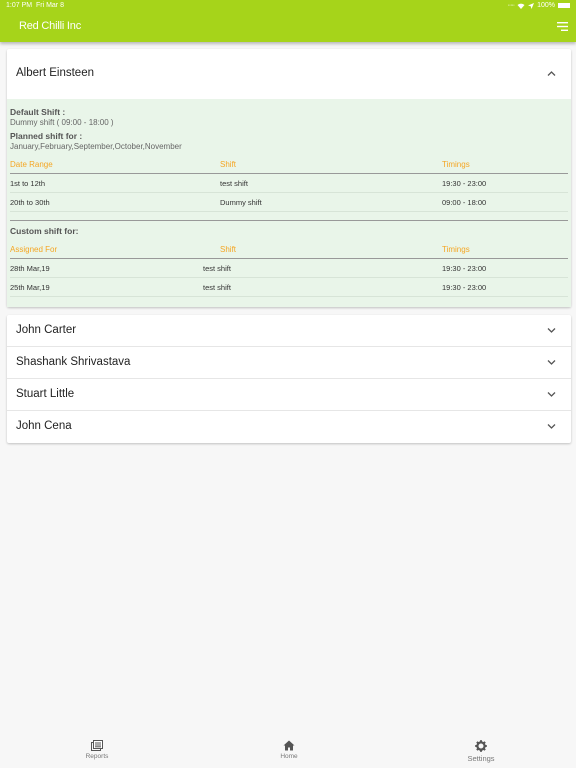 The height and width of the screenshot is (768, 576). Describe the element at coordinates (289, 745) in the screenshot. I see `home-icon` at that location.